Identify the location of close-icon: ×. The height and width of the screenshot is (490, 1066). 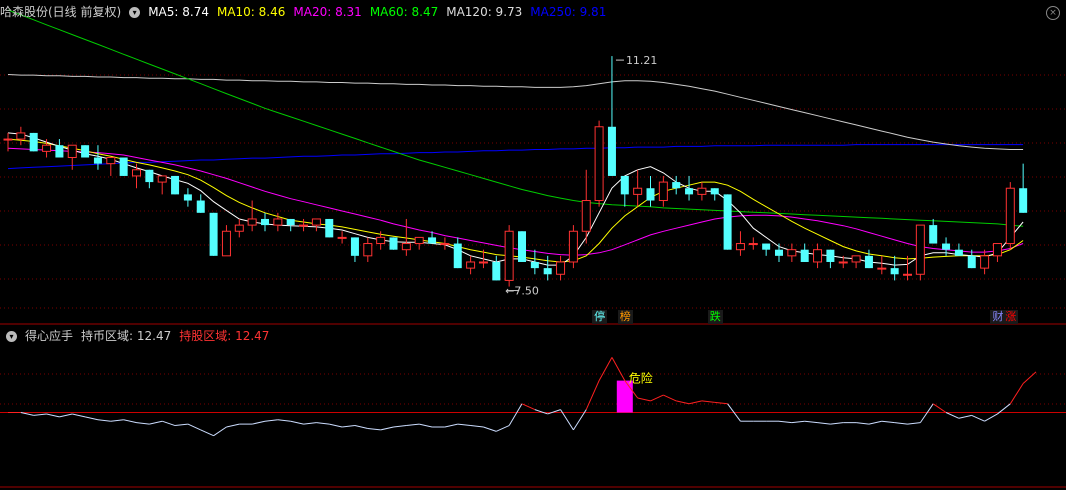
(1053, 13).